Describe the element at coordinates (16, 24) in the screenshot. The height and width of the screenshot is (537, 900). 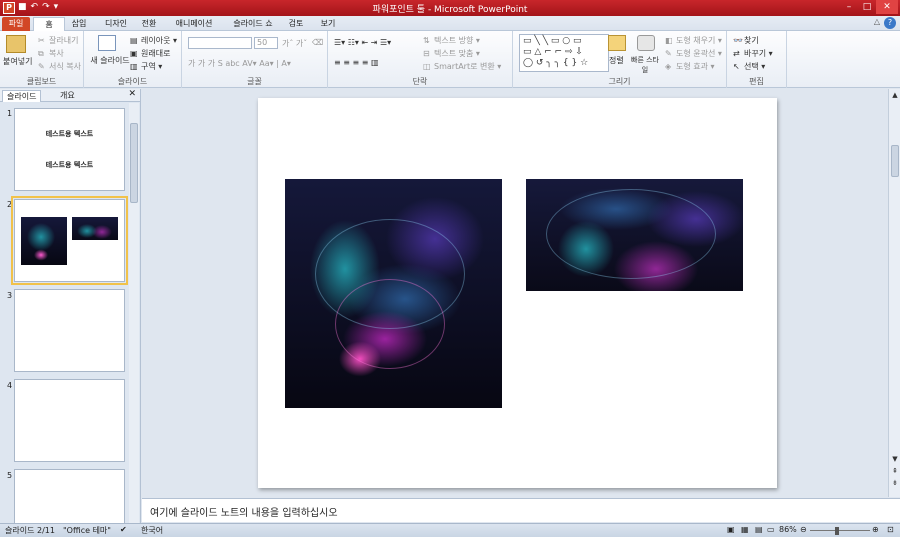
I see `tab-file: 파일` at that location.